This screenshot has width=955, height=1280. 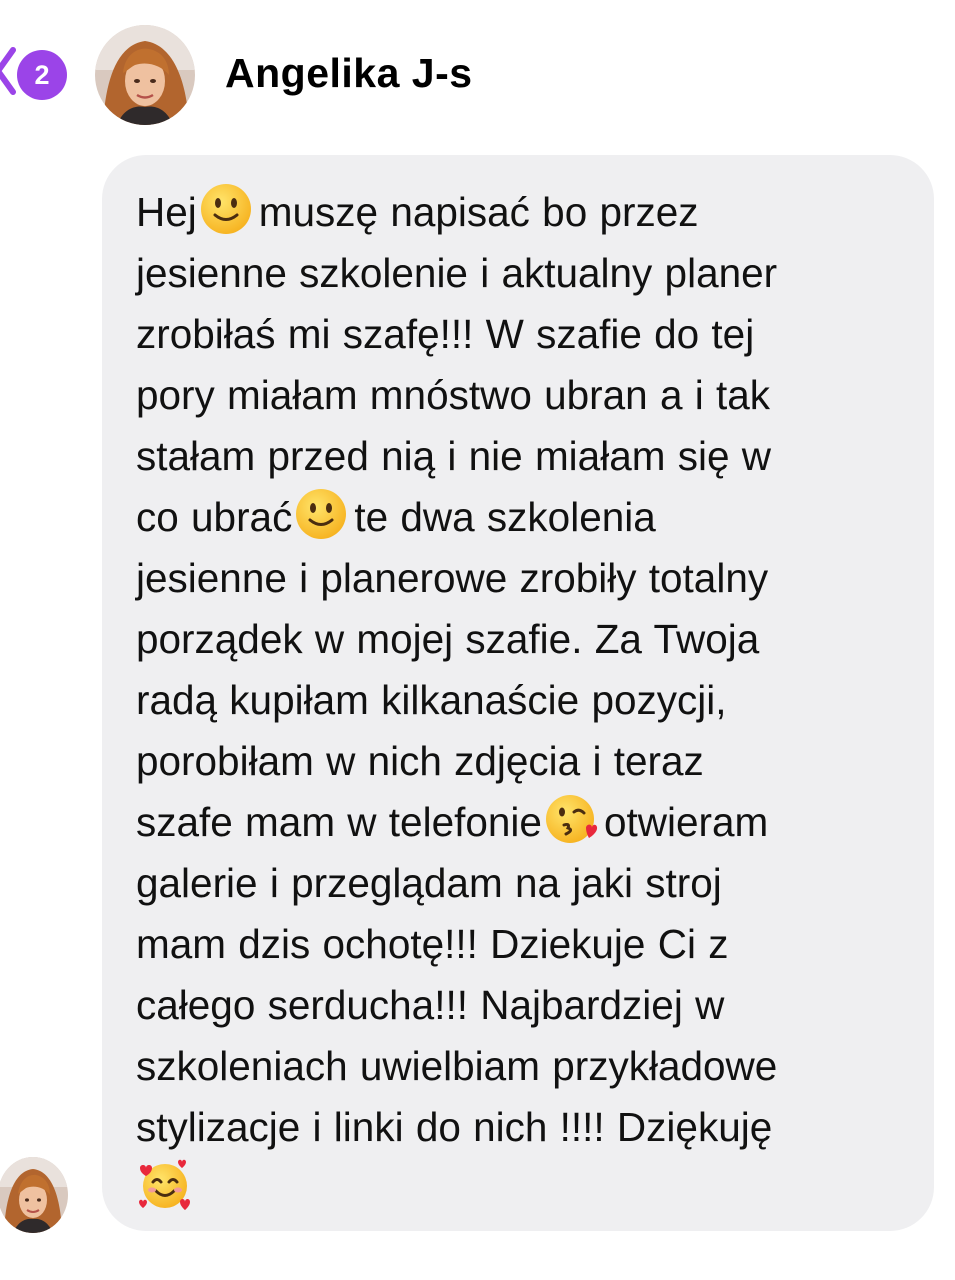 What do you see at coordinates (431, 700) in the screenshot?
I see `message-line-text: radą kupiłam kilkanaście pozycji,` at bounding box center [431, 700].